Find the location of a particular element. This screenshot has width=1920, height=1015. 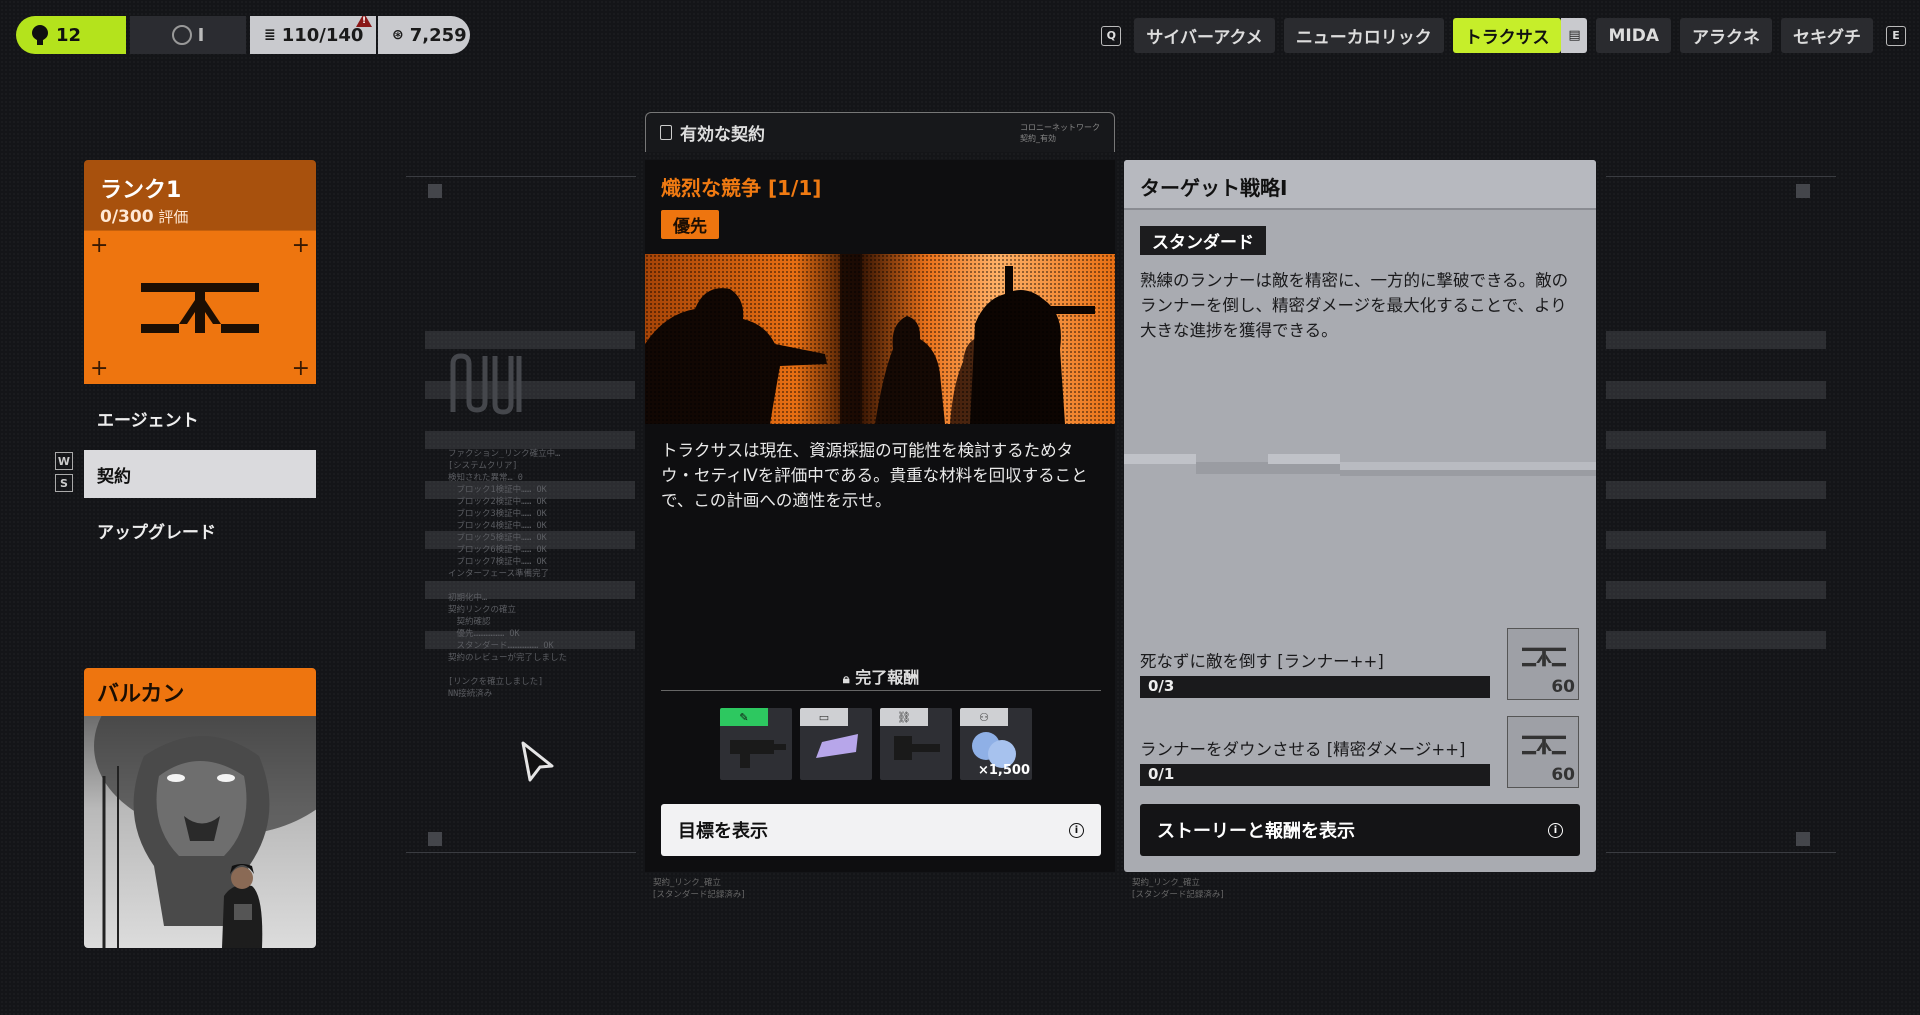

reward-item: ✎ is located at coordinates (756, 744).